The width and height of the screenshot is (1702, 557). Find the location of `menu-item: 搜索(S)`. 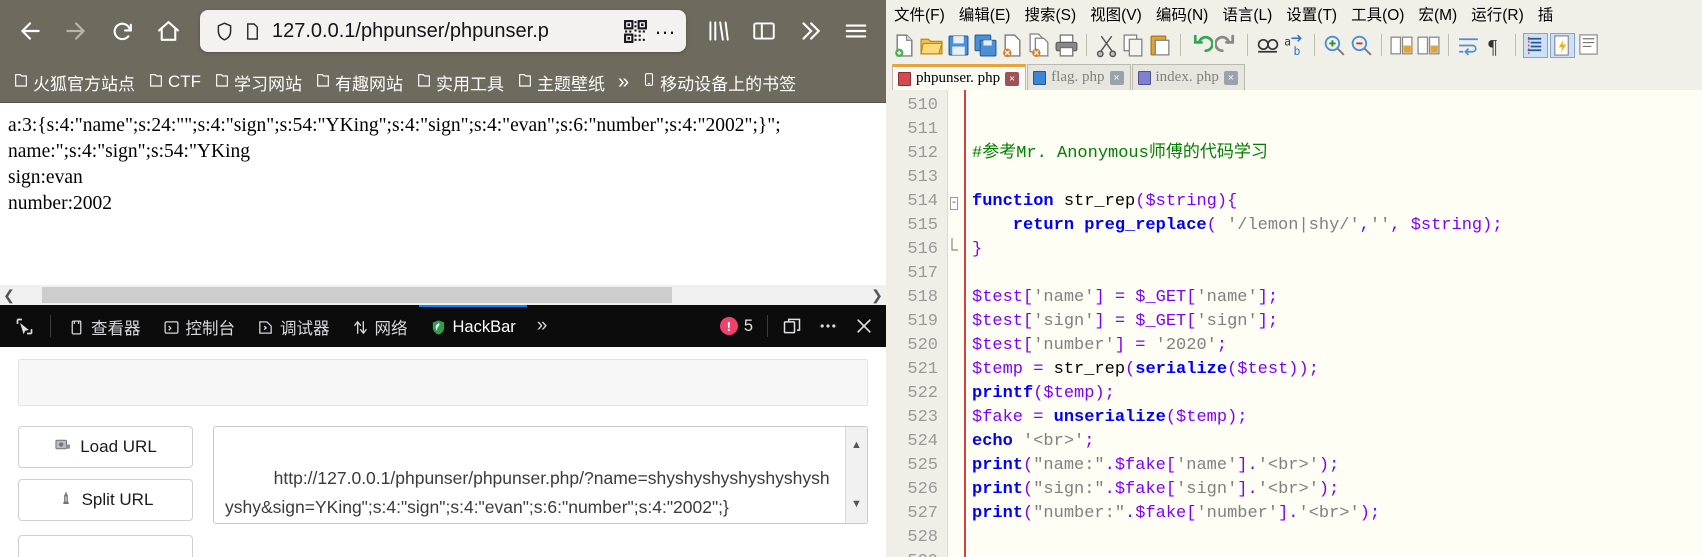

menu-item: 搜索(S) is located at coordinates (1050, 14).